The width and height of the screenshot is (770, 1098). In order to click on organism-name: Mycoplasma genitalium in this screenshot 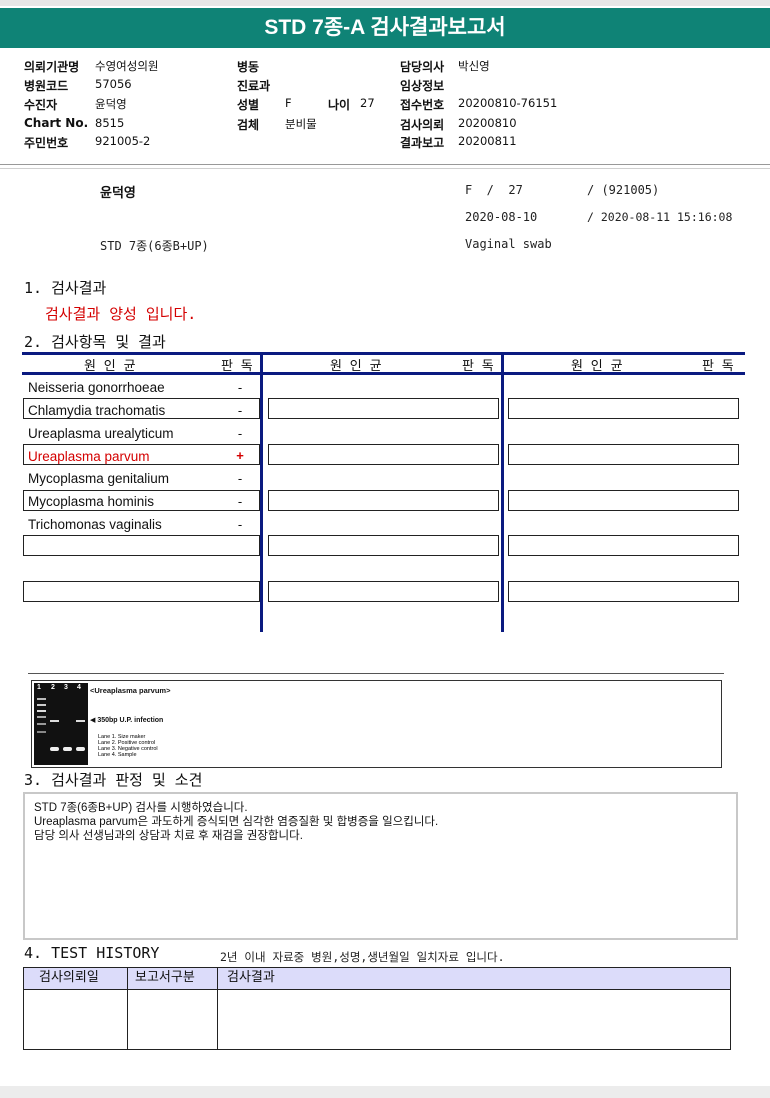, I will do `click(99, 478)`.